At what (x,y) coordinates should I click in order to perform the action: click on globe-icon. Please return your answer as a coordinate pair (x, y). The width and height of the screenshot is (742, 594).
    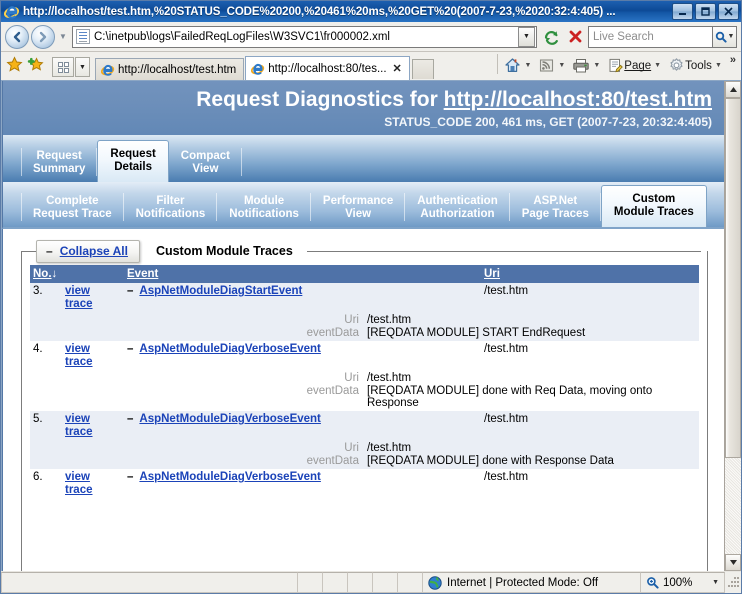
    Looking at the image, I should click on (435, 582).